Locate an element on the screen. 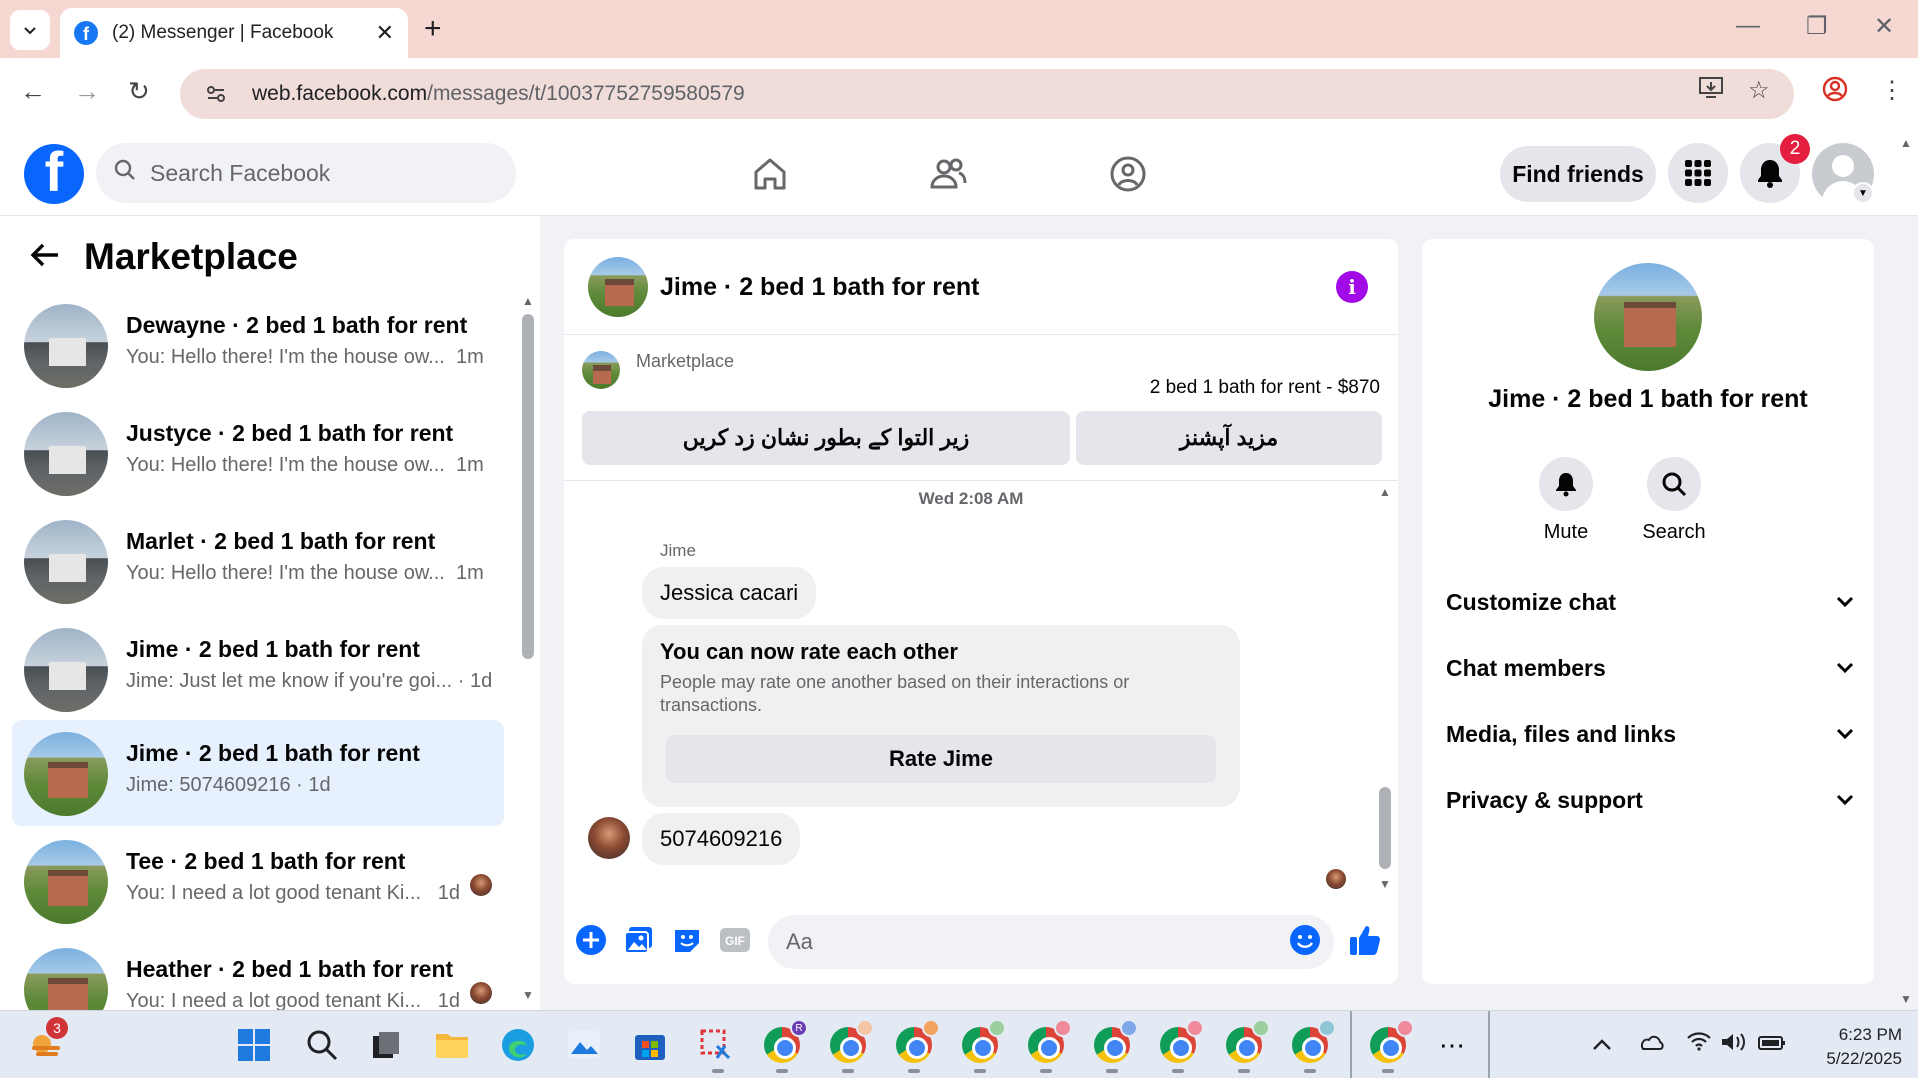  message-bubble: Jessica cacari is located at coordinates (729, 593).